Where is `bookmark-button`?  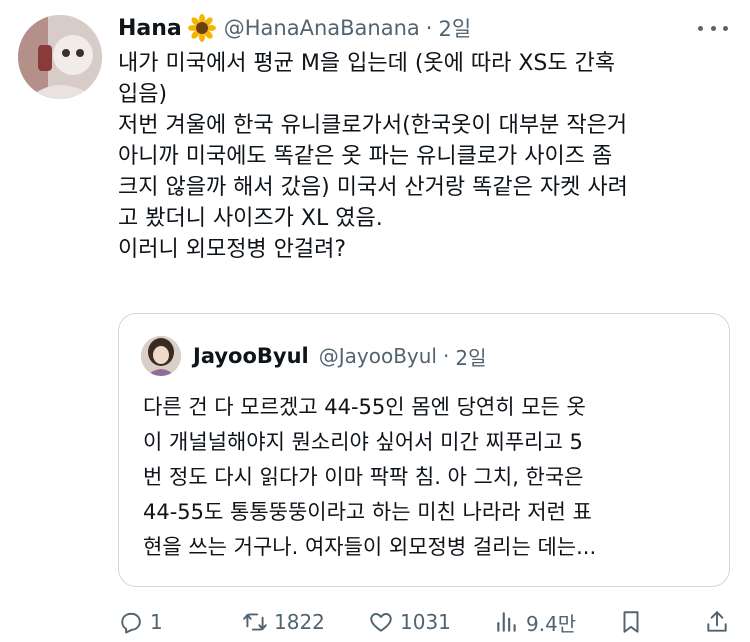 bookmark-button is located at coordinates (631, 622).